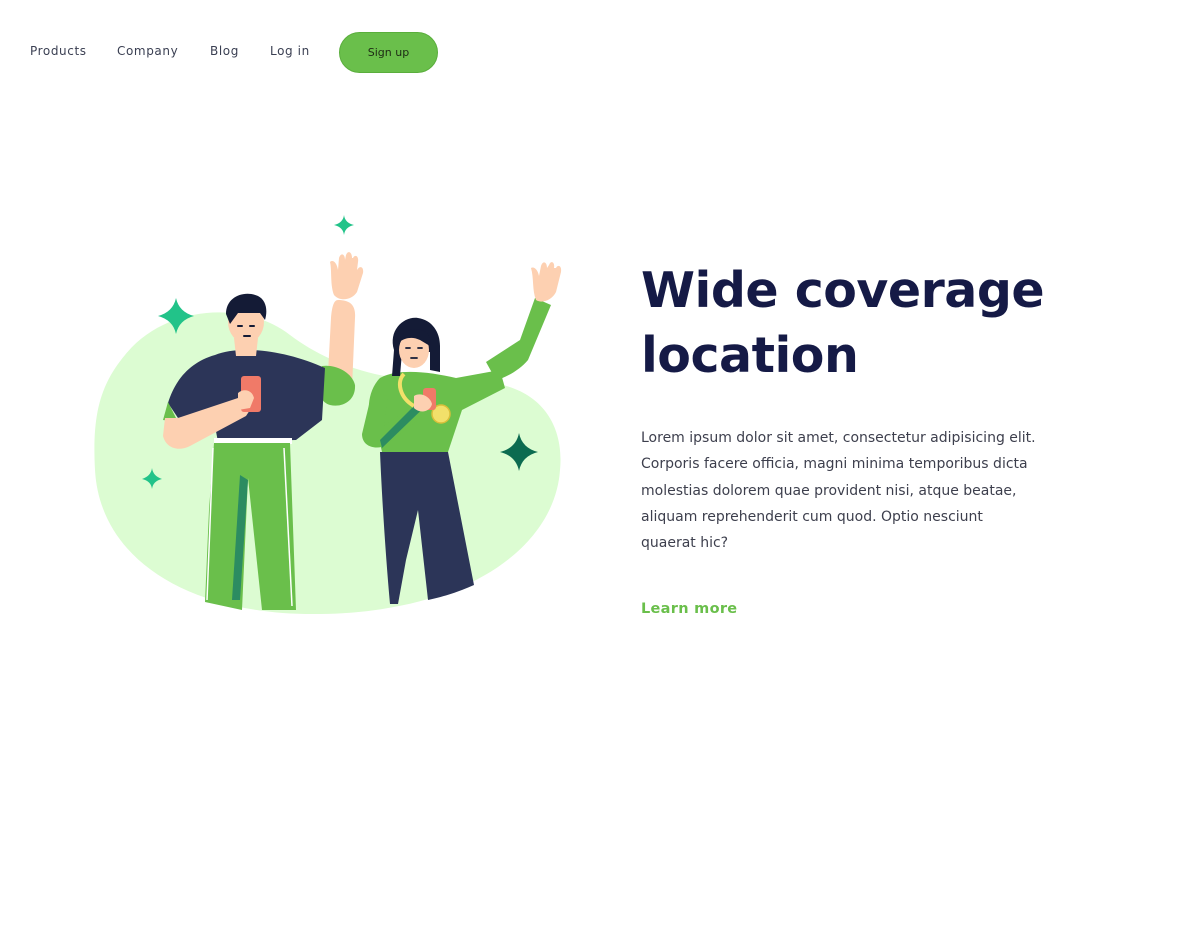  Describe the element at coordinates (843, 323) in the screenshot. I see `hero-title: Wide coverage location` at that location.